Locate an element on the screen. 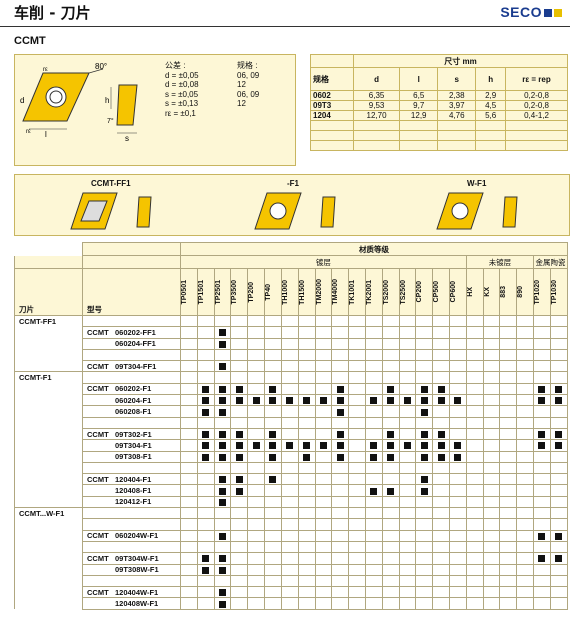 This screenshot has height=624, width=570. row-type-cell is located at coordinates (131, 422).